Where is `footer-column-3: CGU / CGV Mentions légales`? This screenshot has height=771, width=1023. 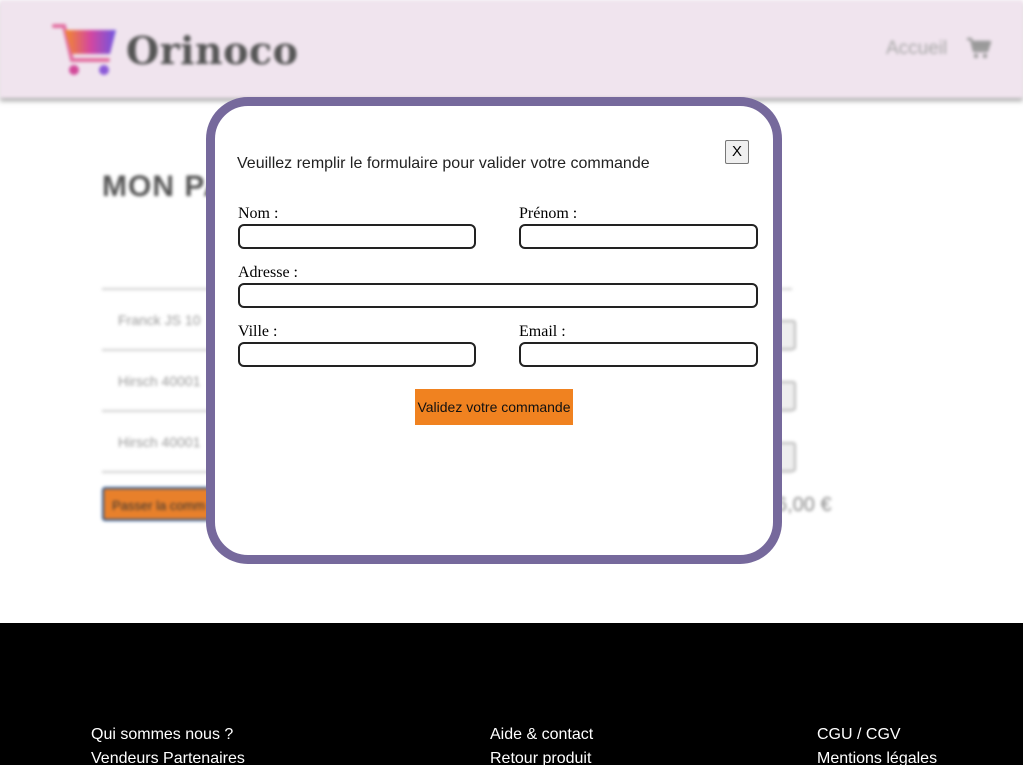 footer-column-3: CGU / CGV Mentions légales is located at coordinates (877, 747).